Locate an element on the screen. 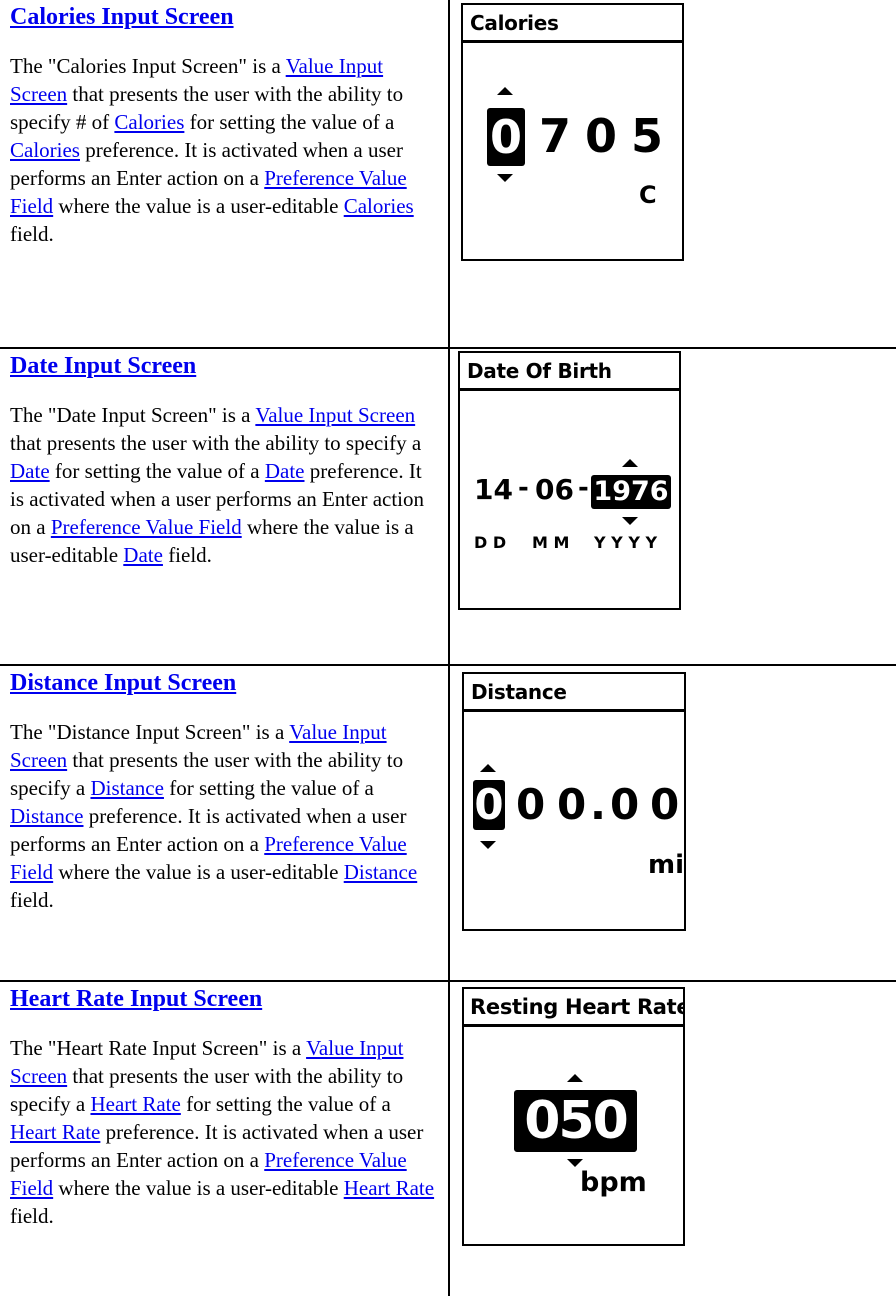 The image size is (896, 1296). digit: 7 is located at coordinates (555, 136).